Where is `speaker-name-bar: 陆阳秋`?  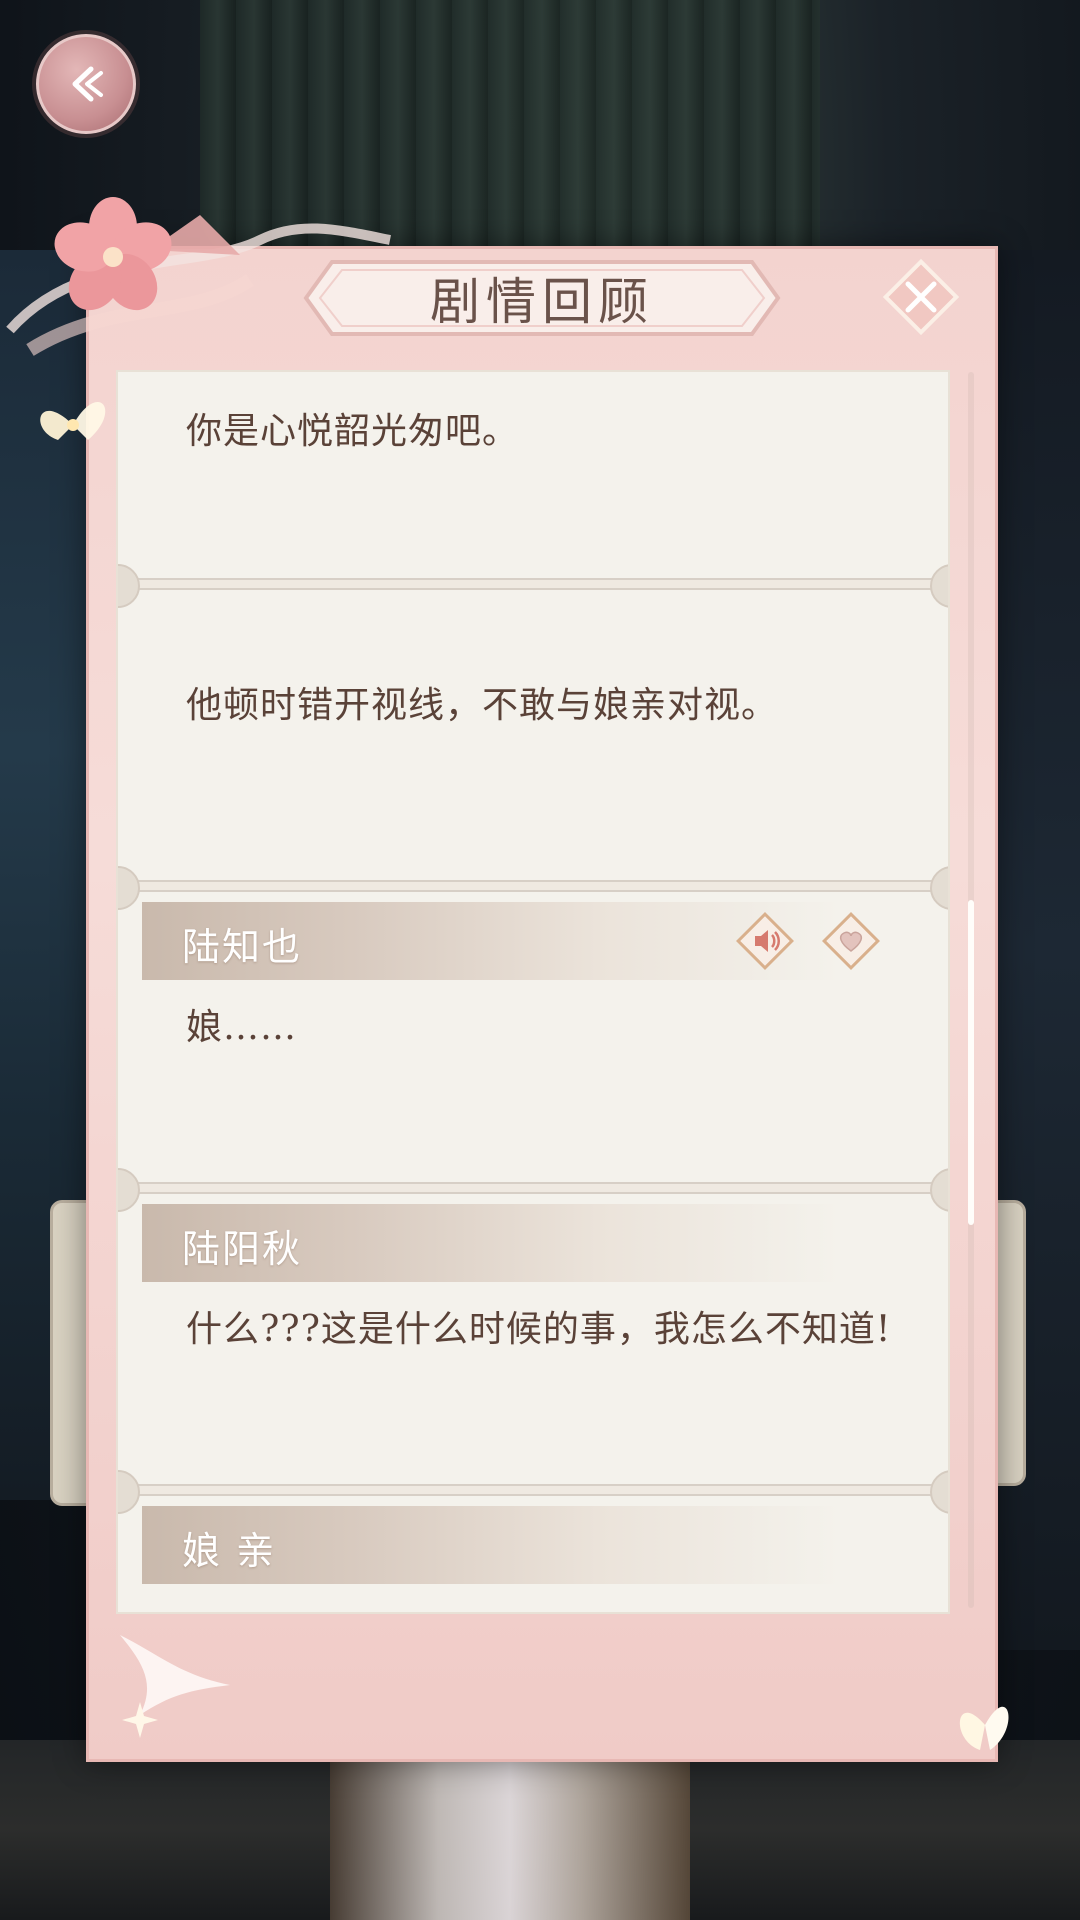
speaker-name-bar: 陆阳秋 is located at coordinates (492, 1243).